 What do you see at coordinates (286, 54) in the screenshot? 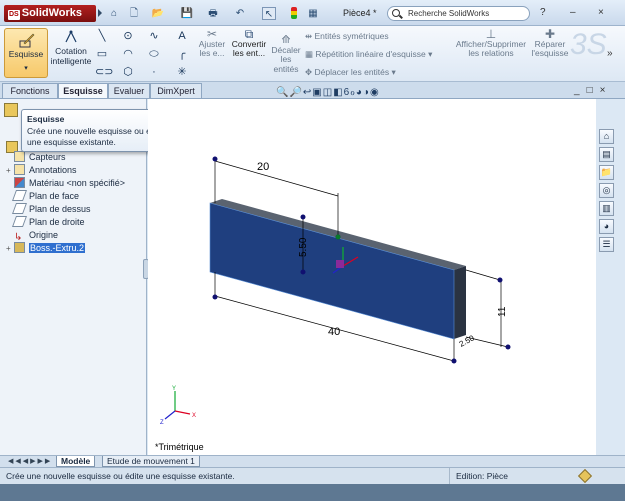
I see `decaler-button: ⟰ Décaler les entités` at bounding box center [286, 54].